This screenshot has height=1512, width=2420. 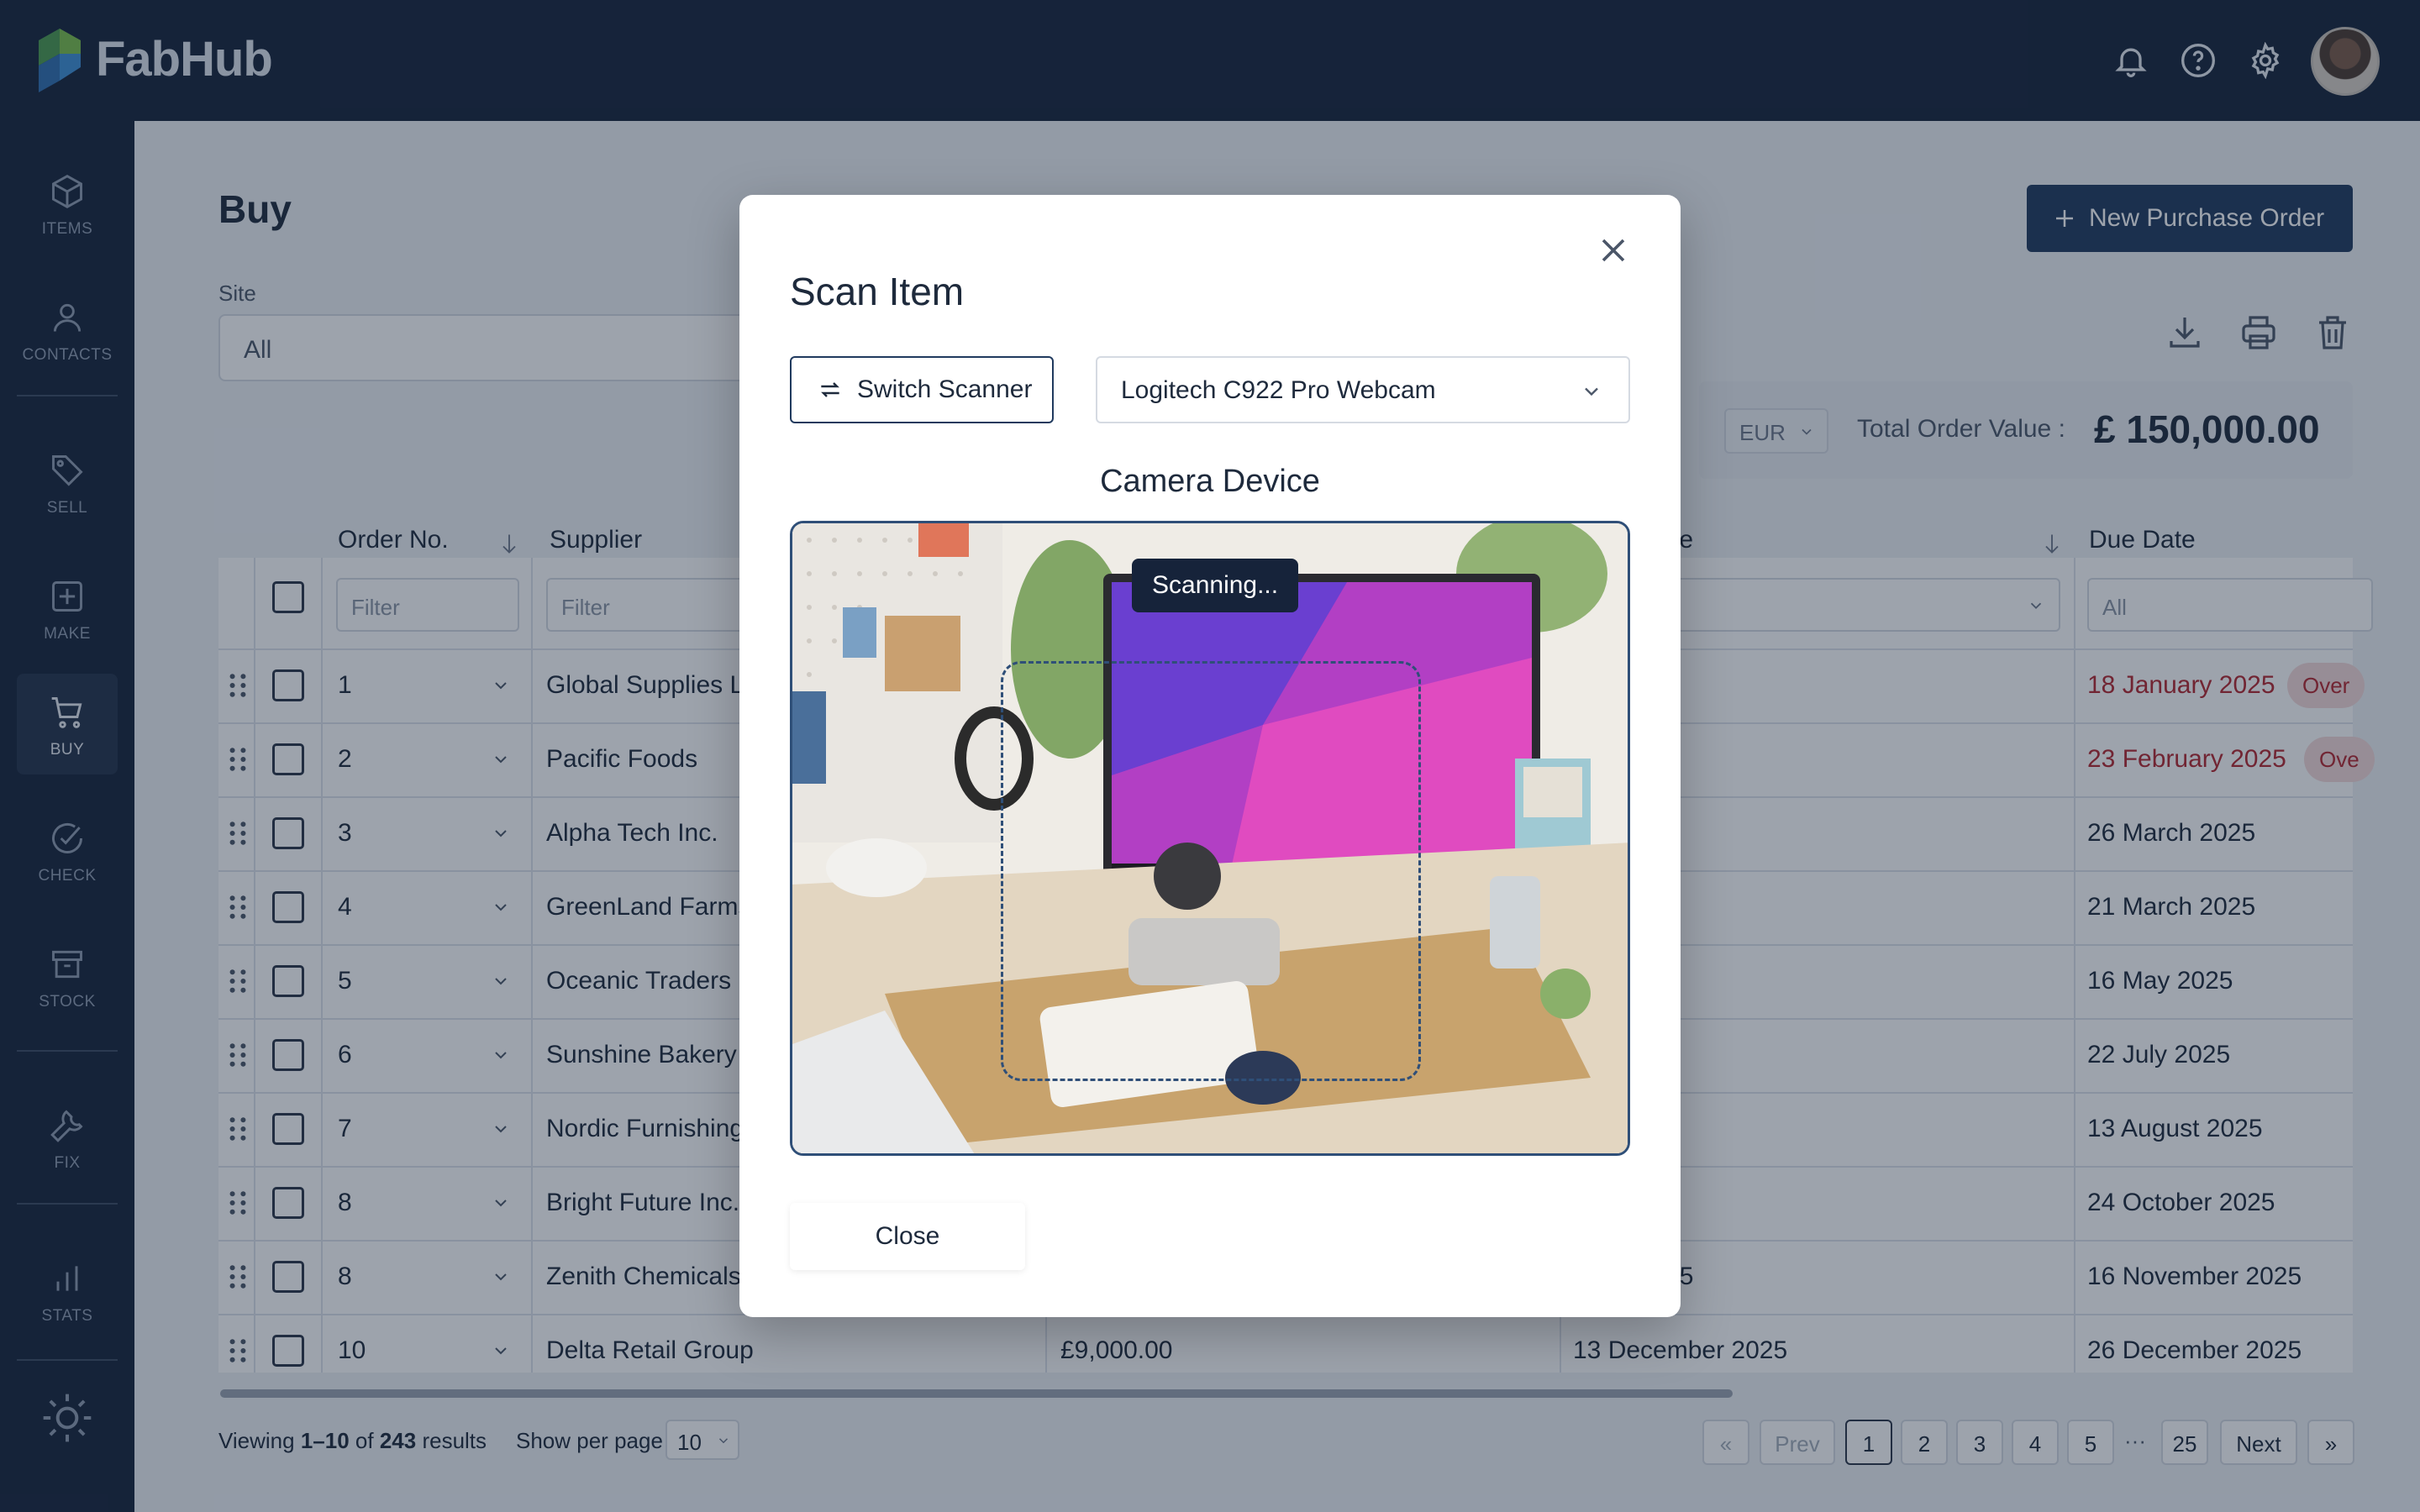 I want to click on switch-scanner-button: Switch Scanner, so click(x=922, y=389).